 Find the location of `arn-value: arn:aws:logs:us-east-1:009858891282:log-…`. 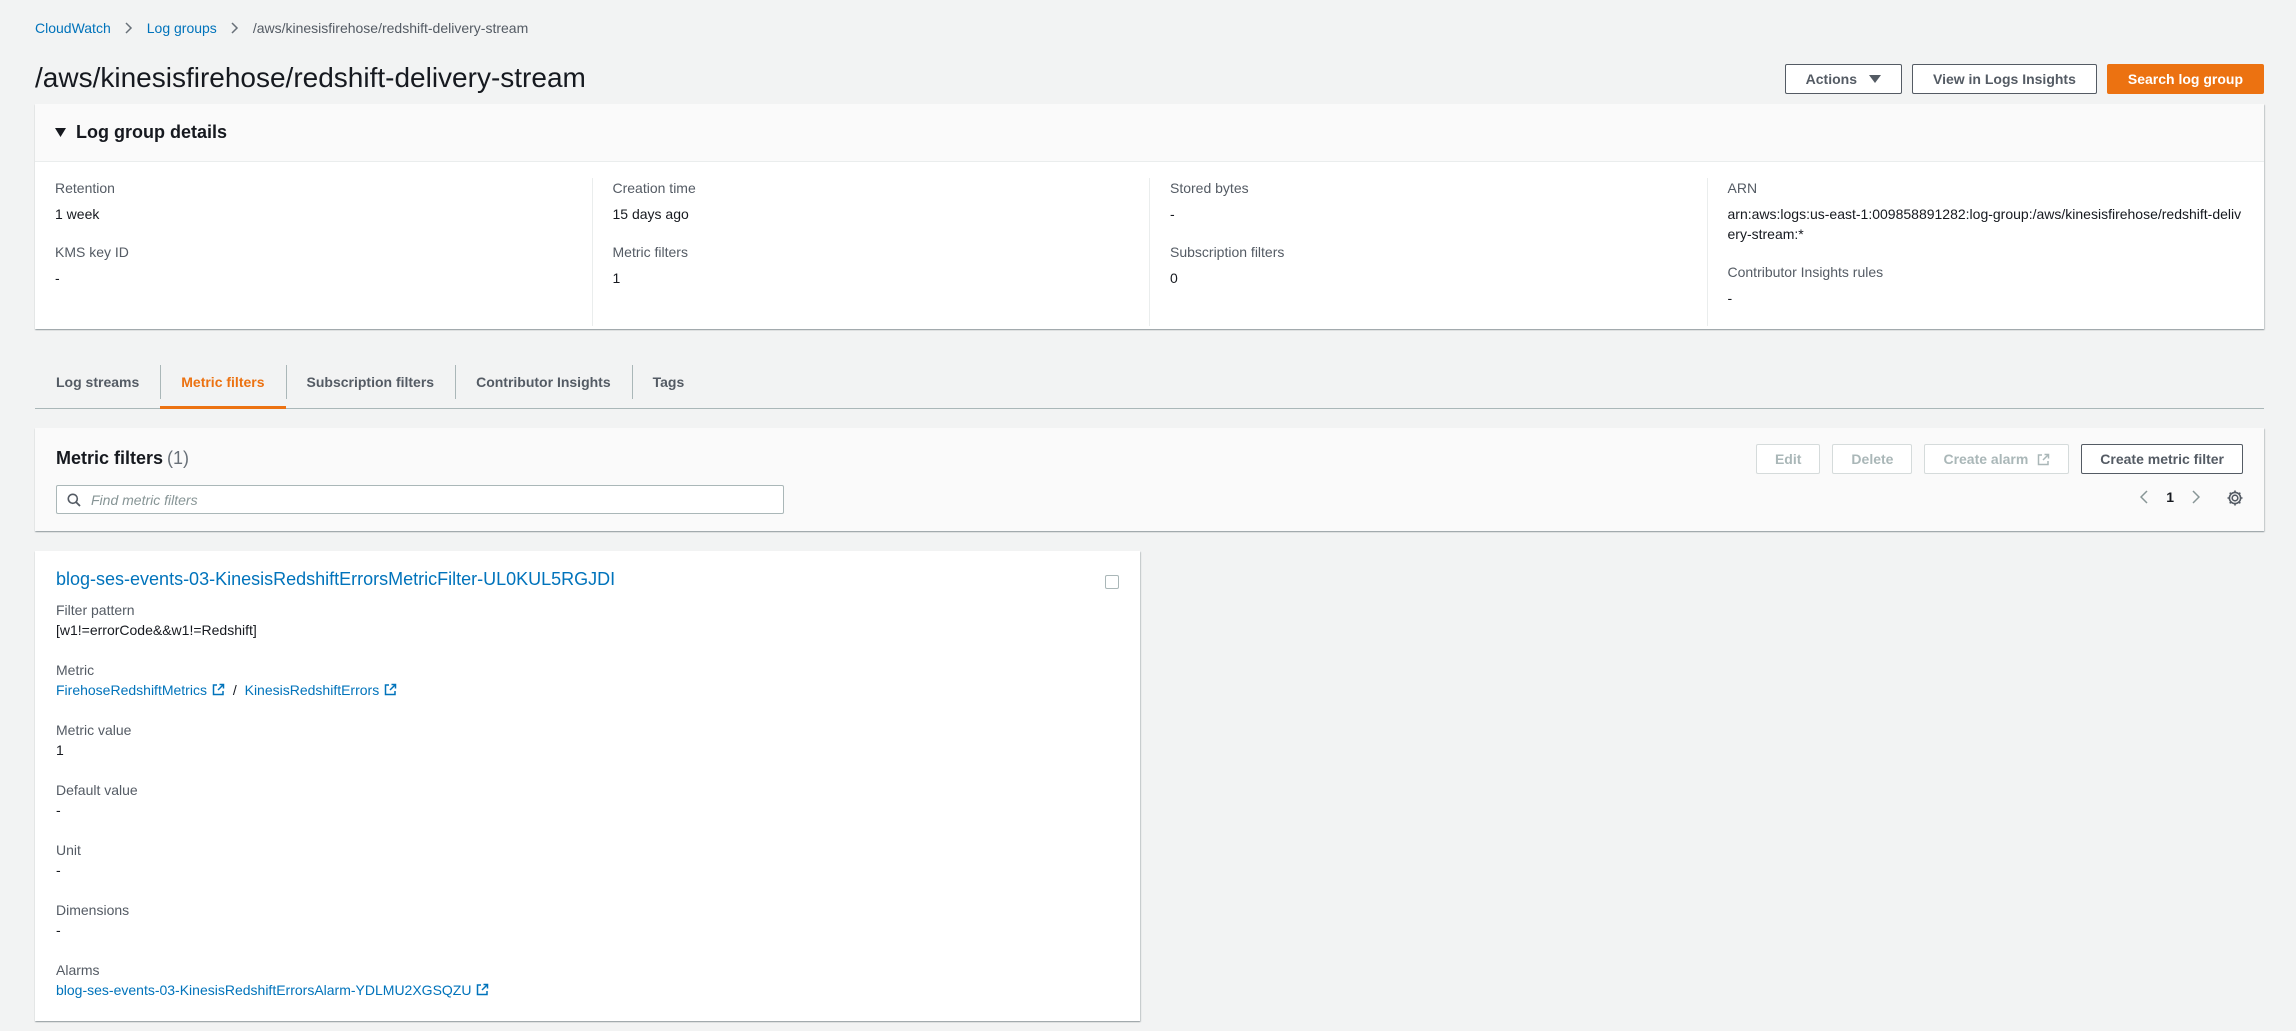

arn-value: arn:aws:logs:us-east-1:009858891282:log-… is located at coordinates (1984, 224).